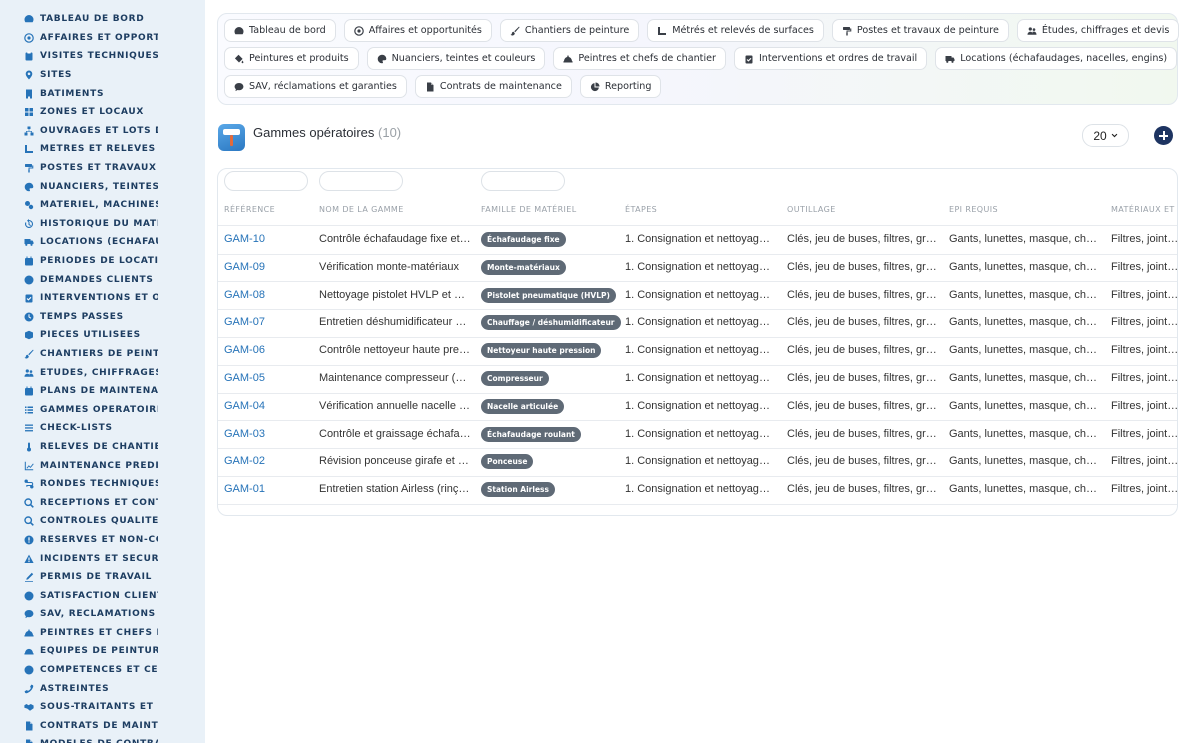  Describe the element at coordinates (102, 317) in the screenshot. I see `sidebar-item: TEMPS PASSÉS` at that location.